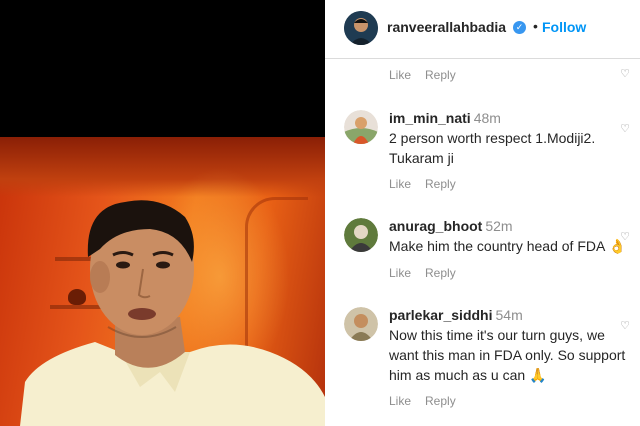  What do you see at coordinates (487, 118) in the screenshot?
I see `comment-time: 48m` at bounding box center [487, 118].